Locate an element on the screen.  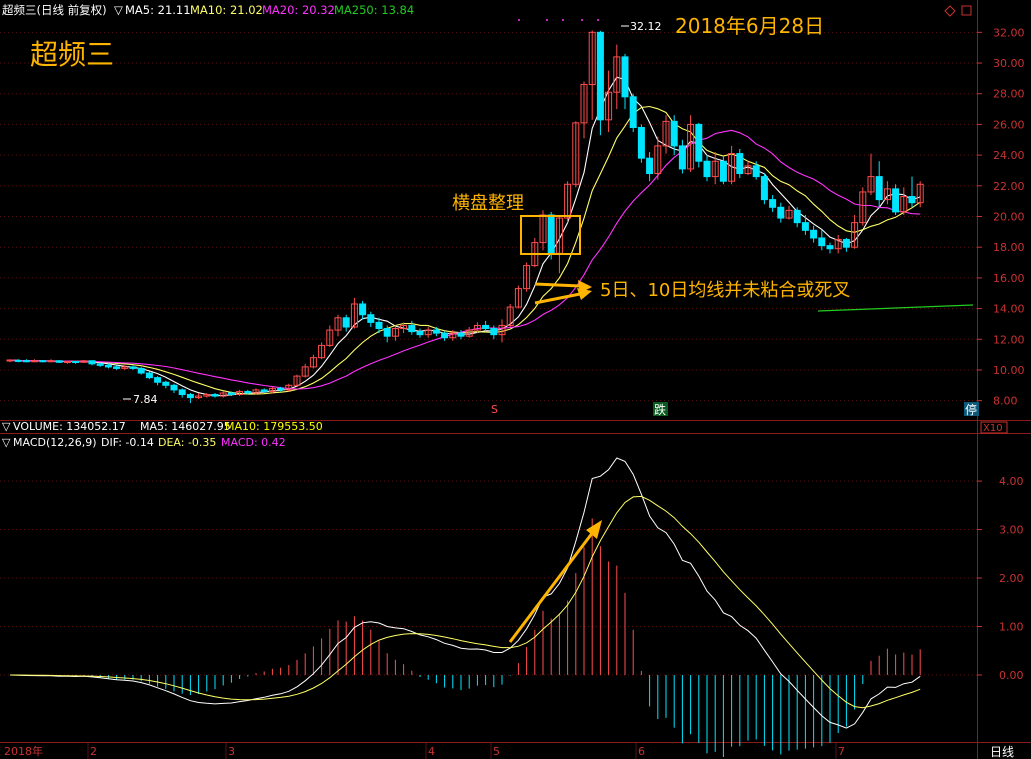
ma250-value: MA250: 13.84 is located at coordinates (374, 10).